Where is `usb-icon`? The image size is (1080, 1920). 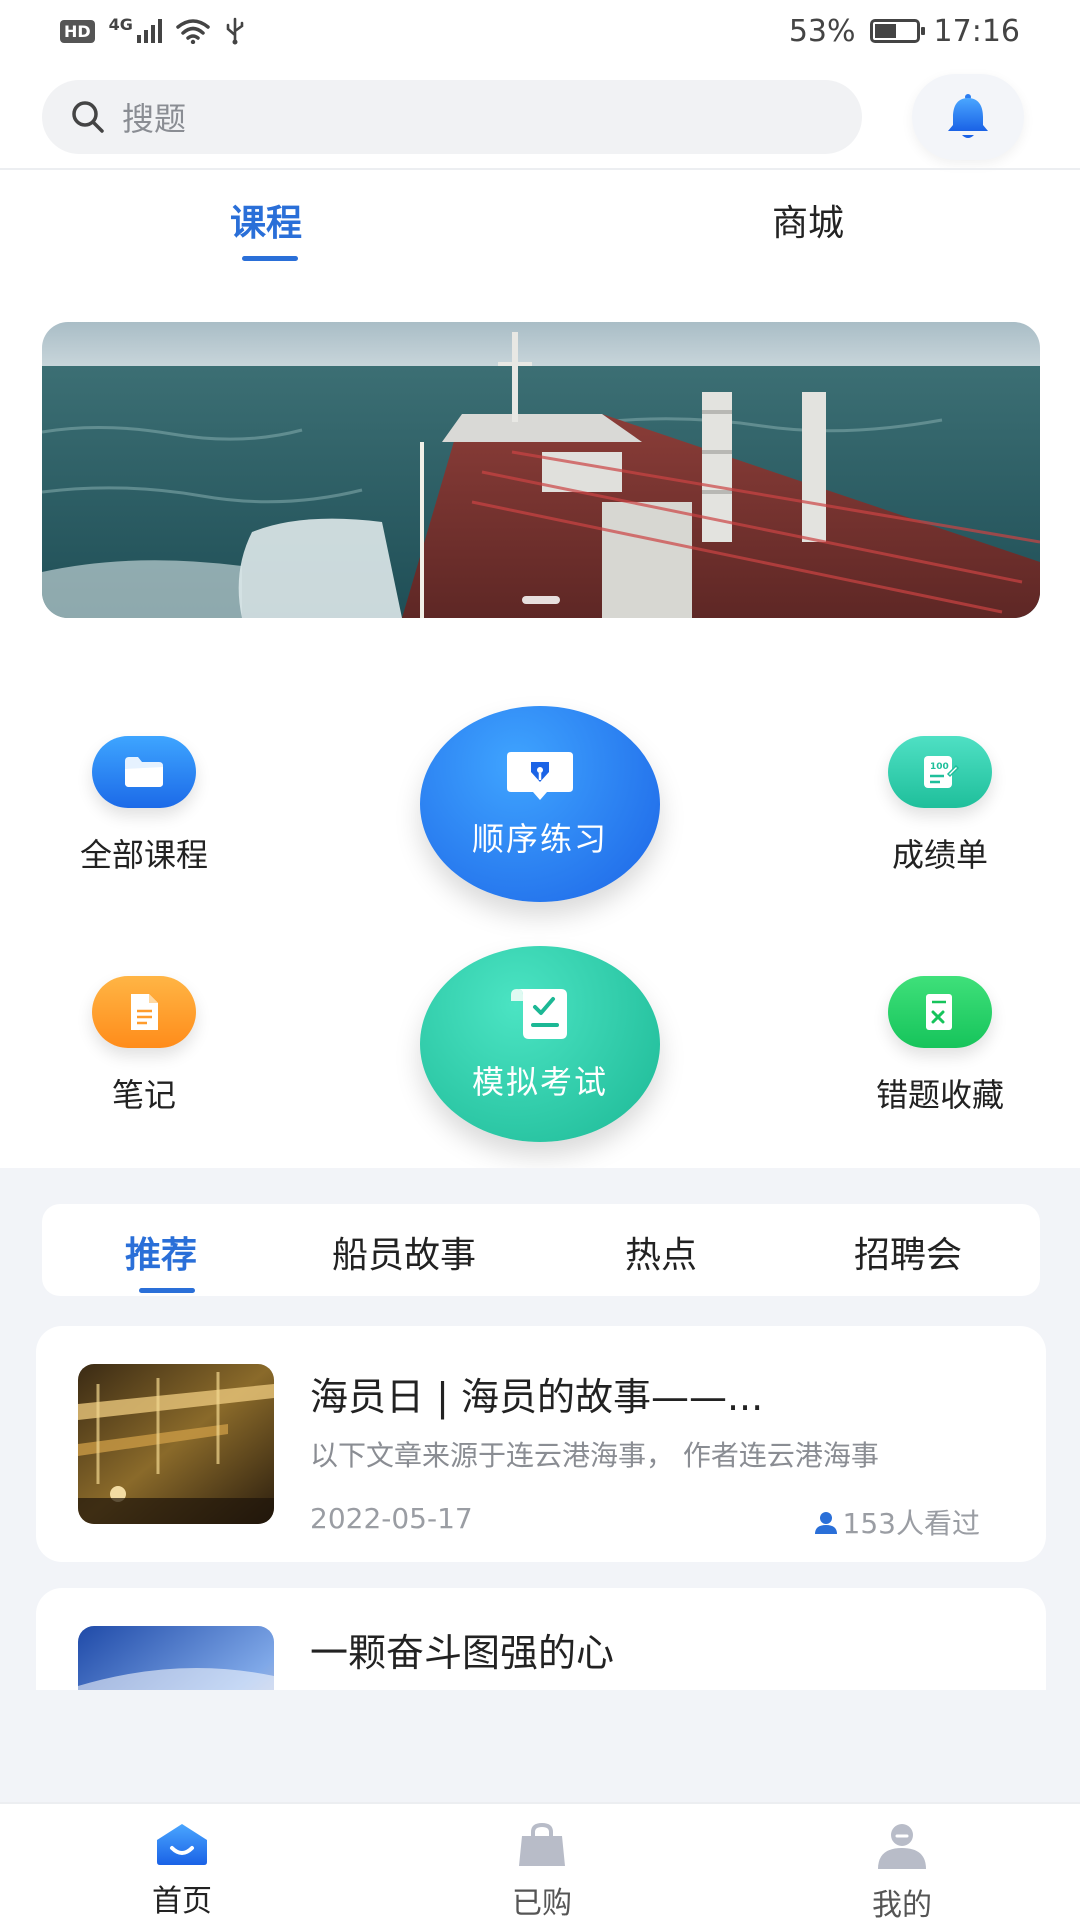 usb-icon is located at coordinates (235, 31).